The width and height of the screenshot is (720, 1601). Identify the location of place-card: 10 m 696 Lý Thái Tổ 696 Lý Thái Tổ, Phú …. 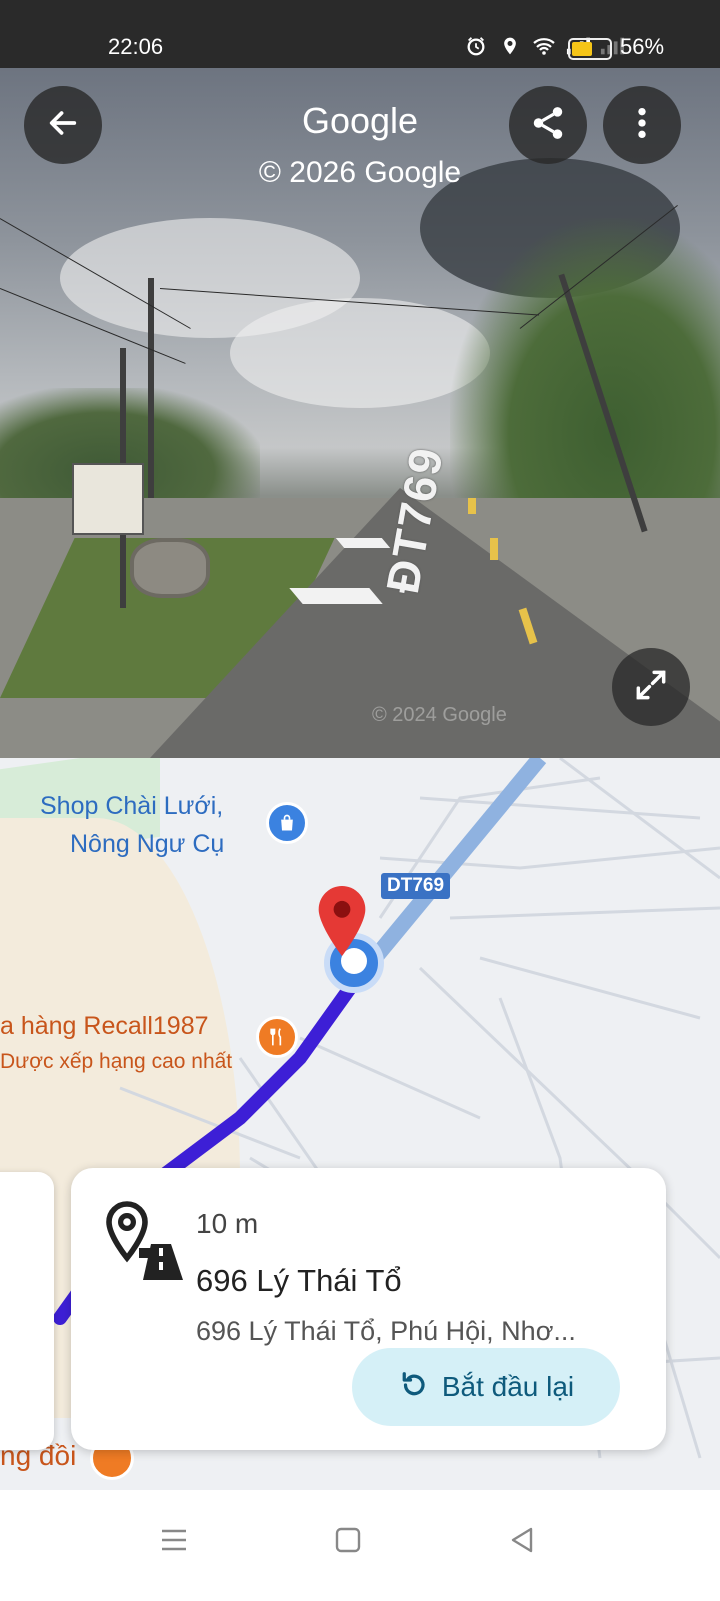
(368, 1309).